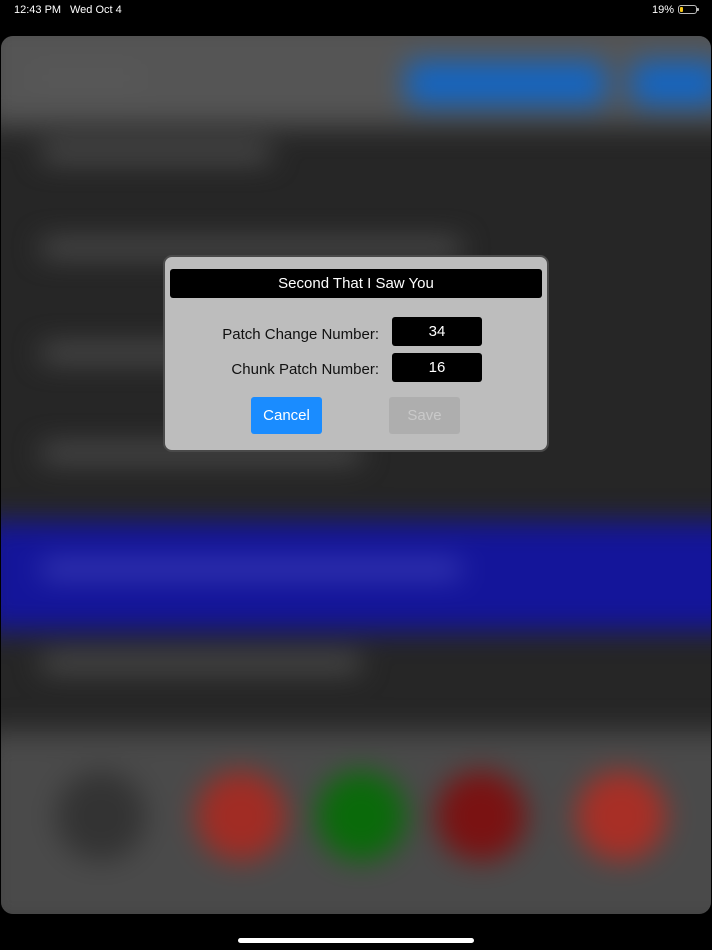  Describe the element at coordinates (437, 367) in the screenshot. I see `chunk-patch-number-field: 16` at that location.